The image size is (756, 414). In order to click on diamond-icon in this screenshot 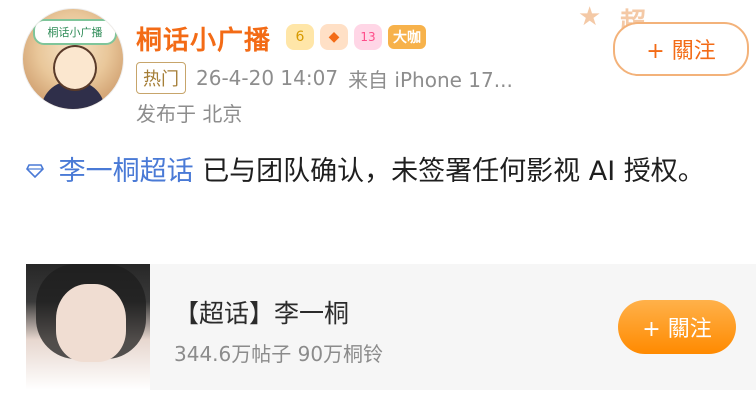, I will do `click(35, 171)`.